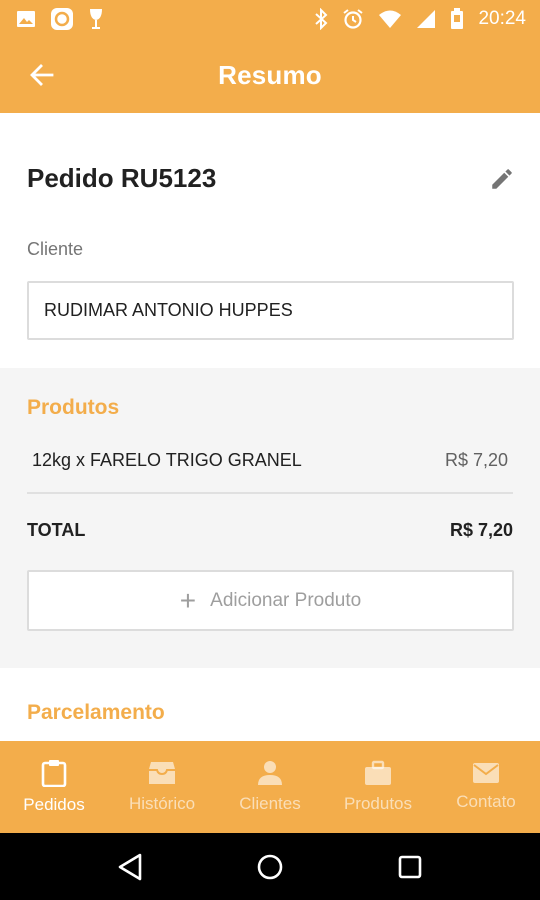  I want to click on app-notification-icon, so click(62, 19).